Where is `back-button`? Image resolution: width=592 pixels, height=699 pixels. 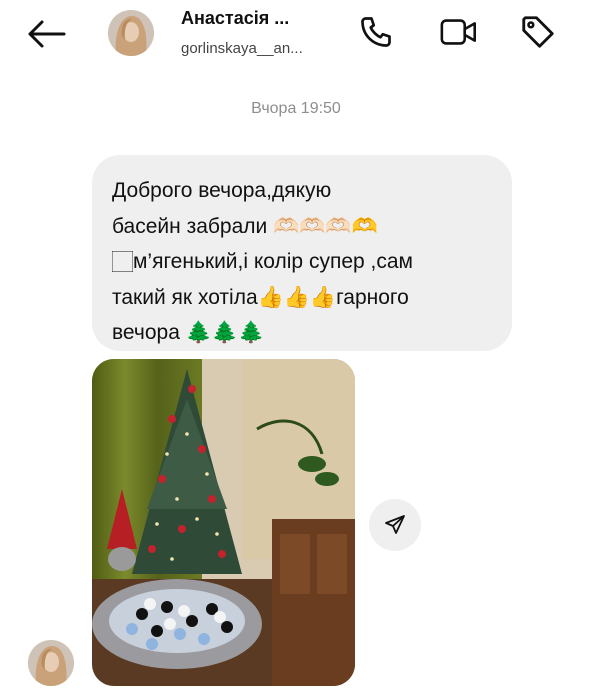 back-button is located at coordinates (46, 34).